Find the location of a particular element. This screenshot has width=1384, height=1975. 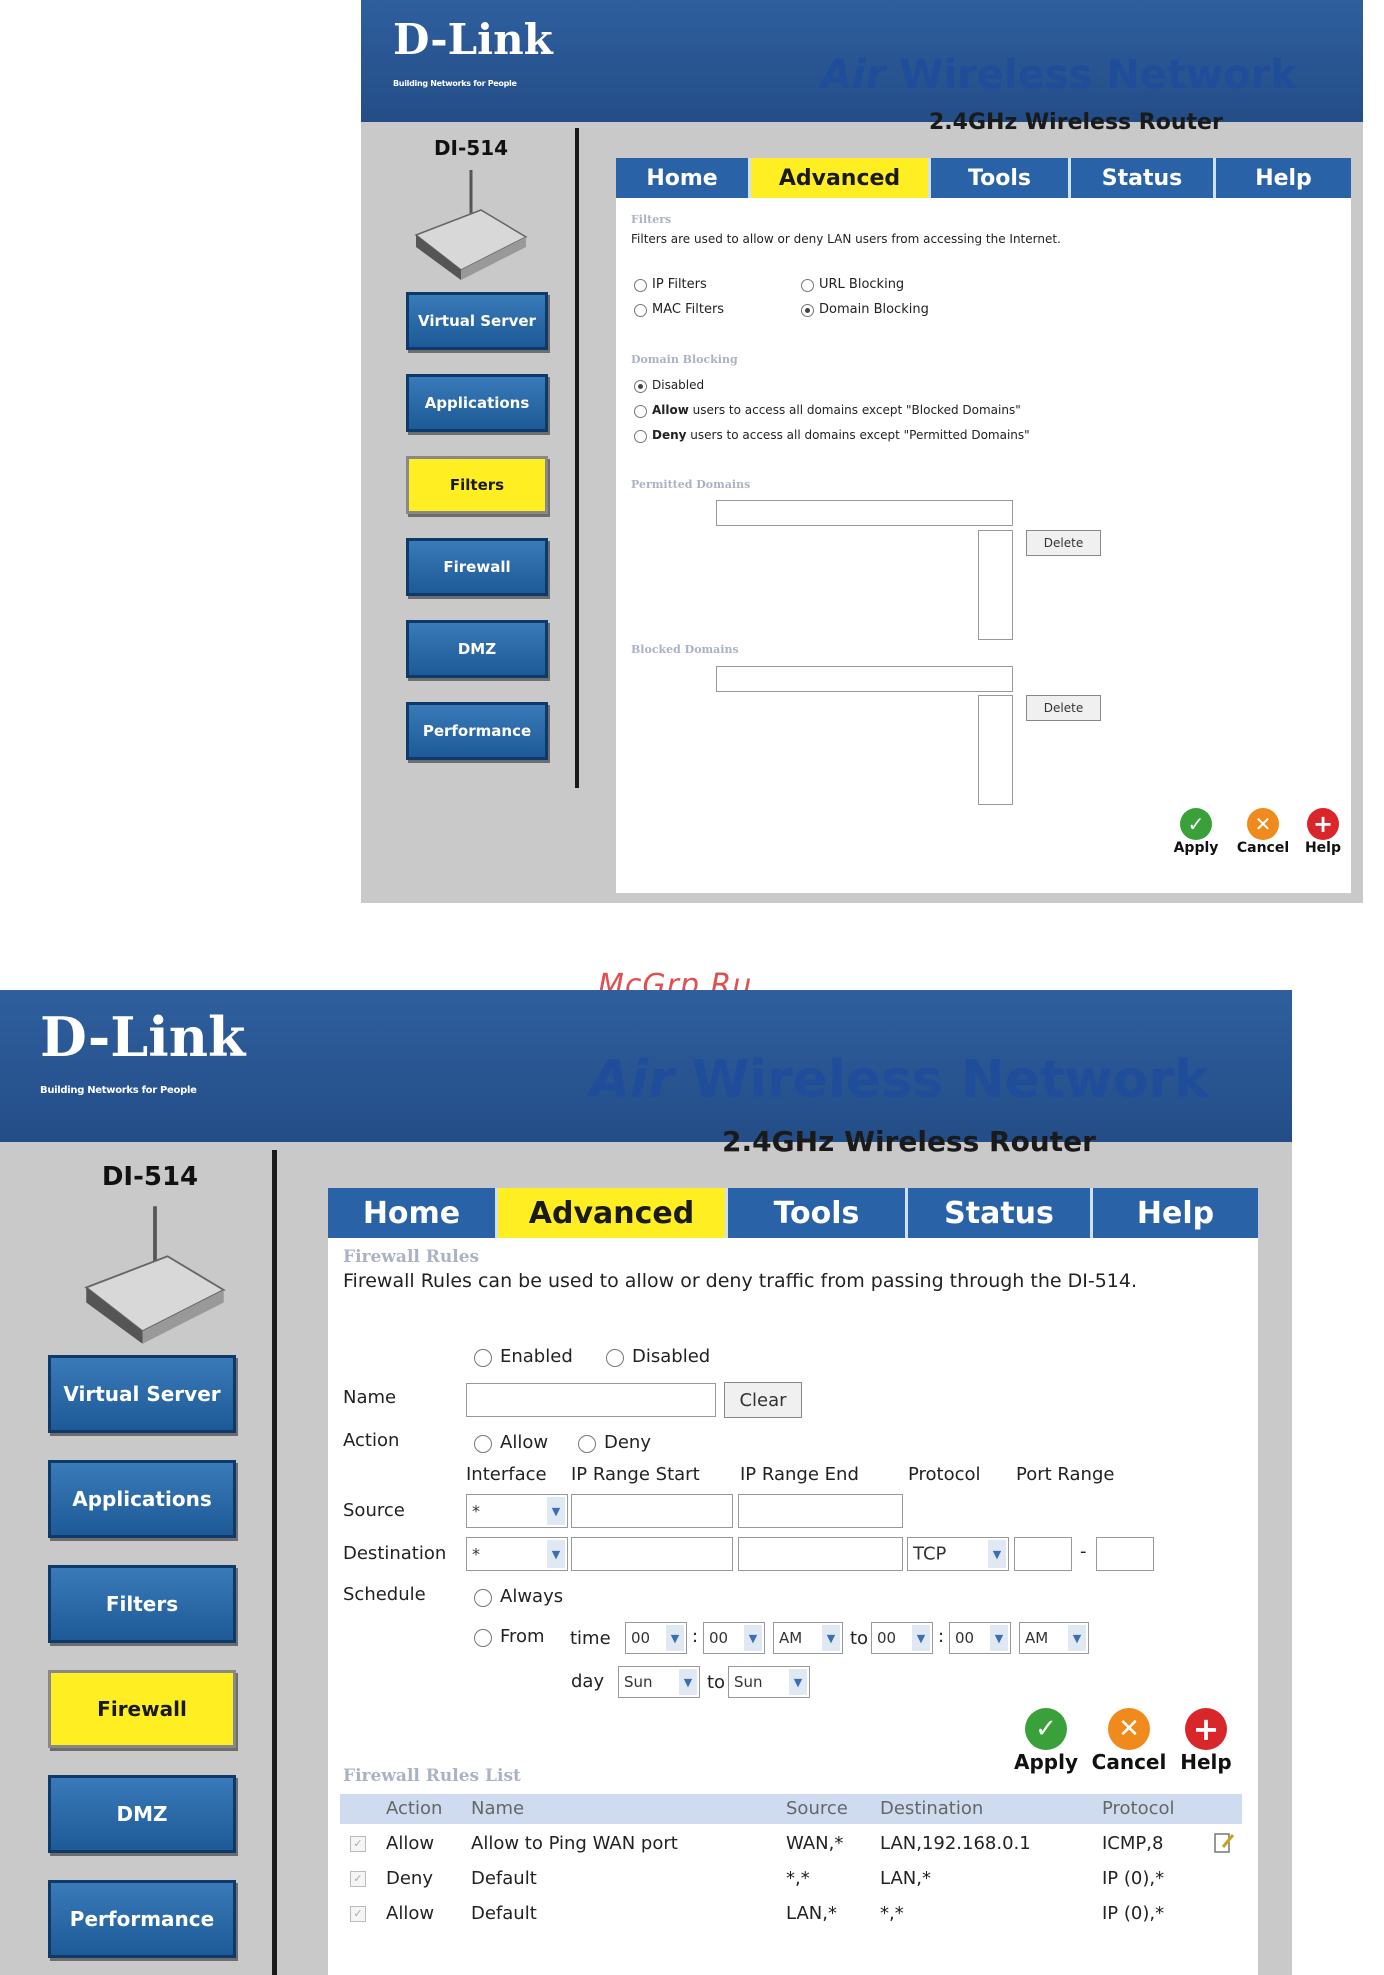

radio-mac-filters is located at coordinates (640, 310).